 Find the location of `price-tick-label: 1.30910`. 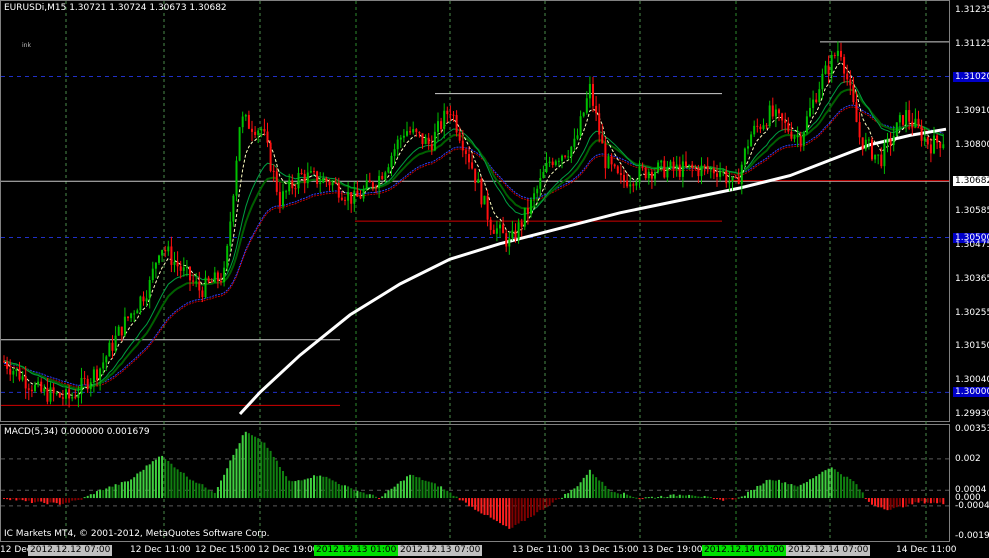

price-tick-label: 1.30910 is located at coordinates (972, 110).